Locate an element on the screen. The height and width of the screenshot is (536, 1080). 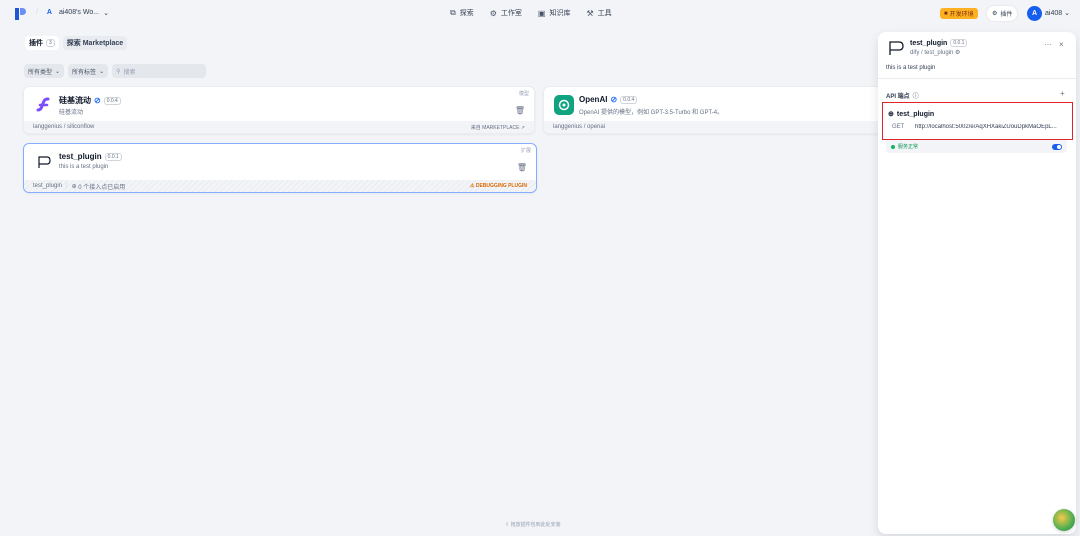
tab-bar: 插件 3 探索 Marketplace is located at coordinates (76, 43).